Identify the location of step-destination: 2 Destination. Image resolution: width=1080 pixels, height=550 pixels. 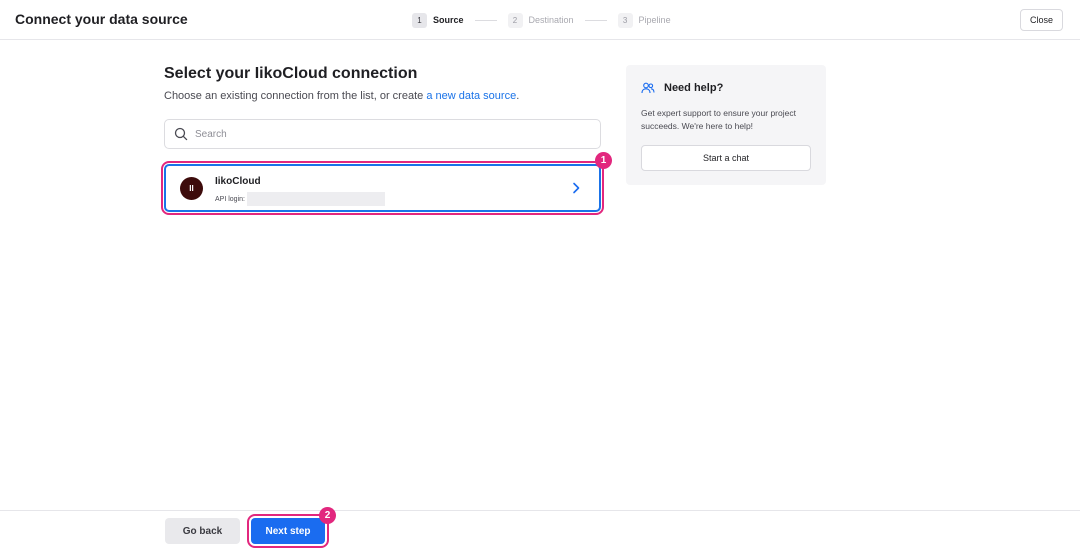
(540, 20).